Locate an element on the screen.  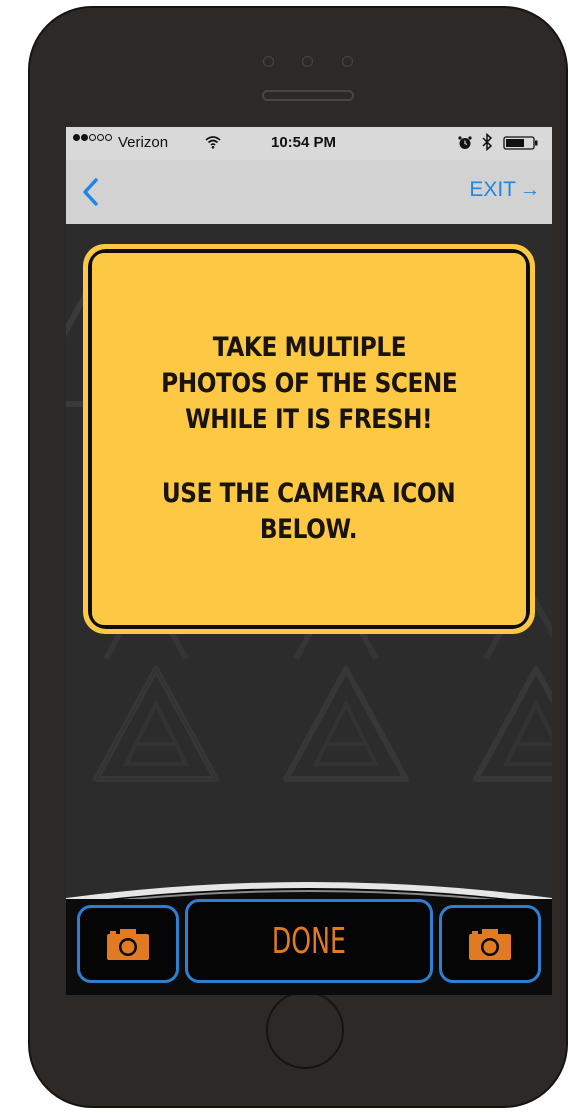
status-bar: Verizon 10:54 PM is located at coordinates (309, 143).